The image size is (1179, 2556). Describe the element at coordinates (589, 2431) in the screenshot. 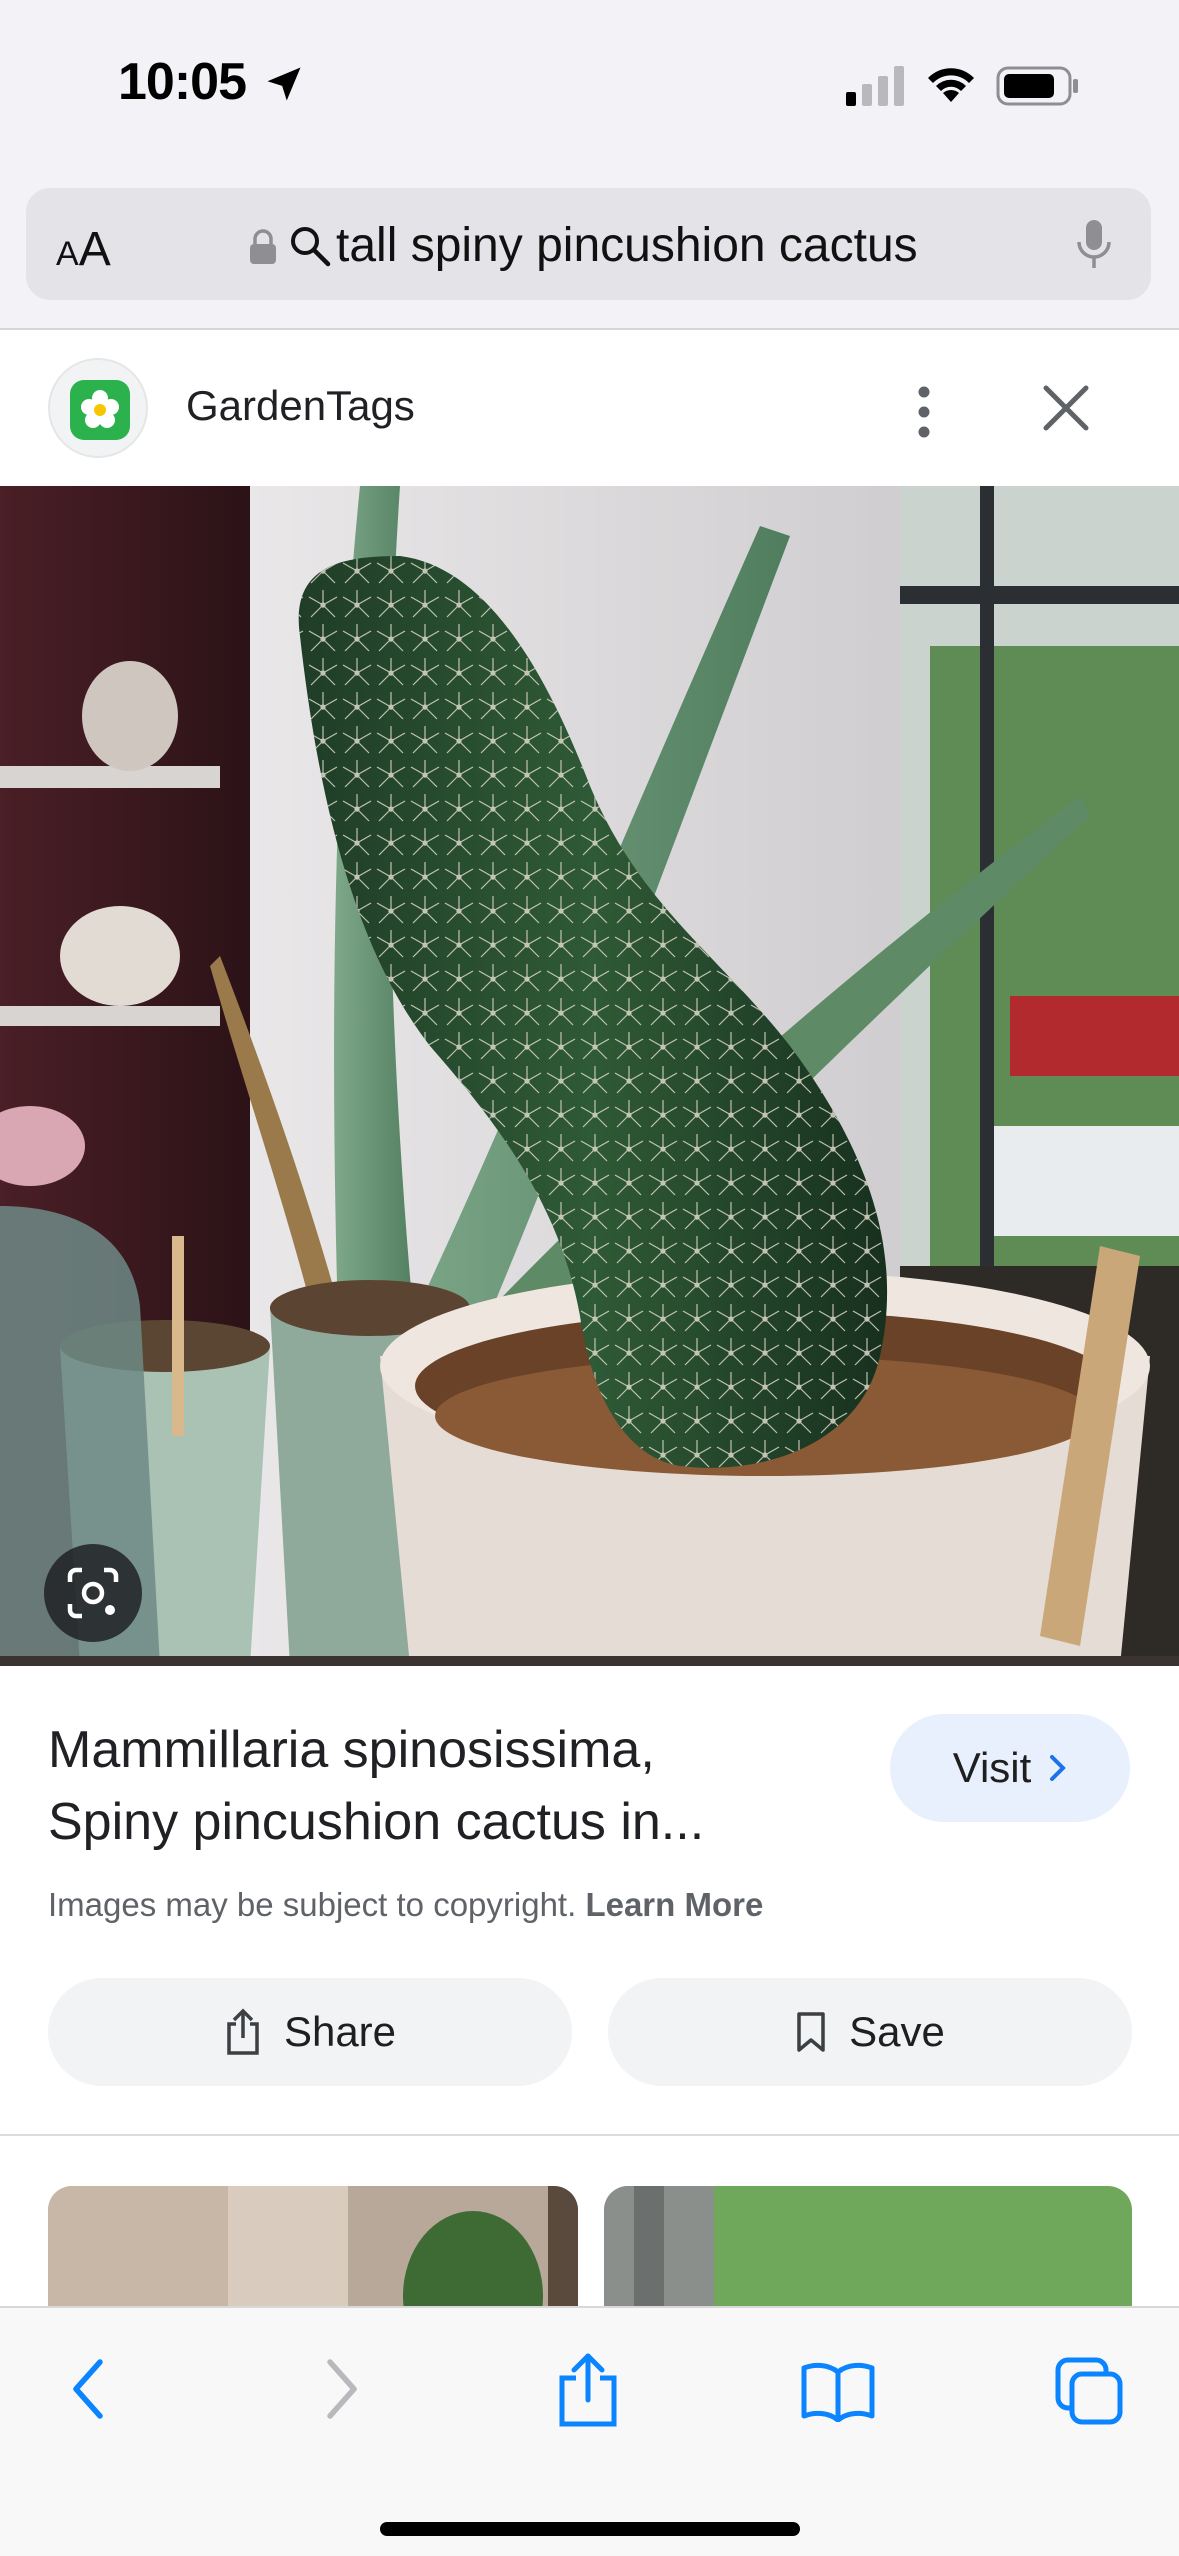

I see `browser-toolbar` at that location.